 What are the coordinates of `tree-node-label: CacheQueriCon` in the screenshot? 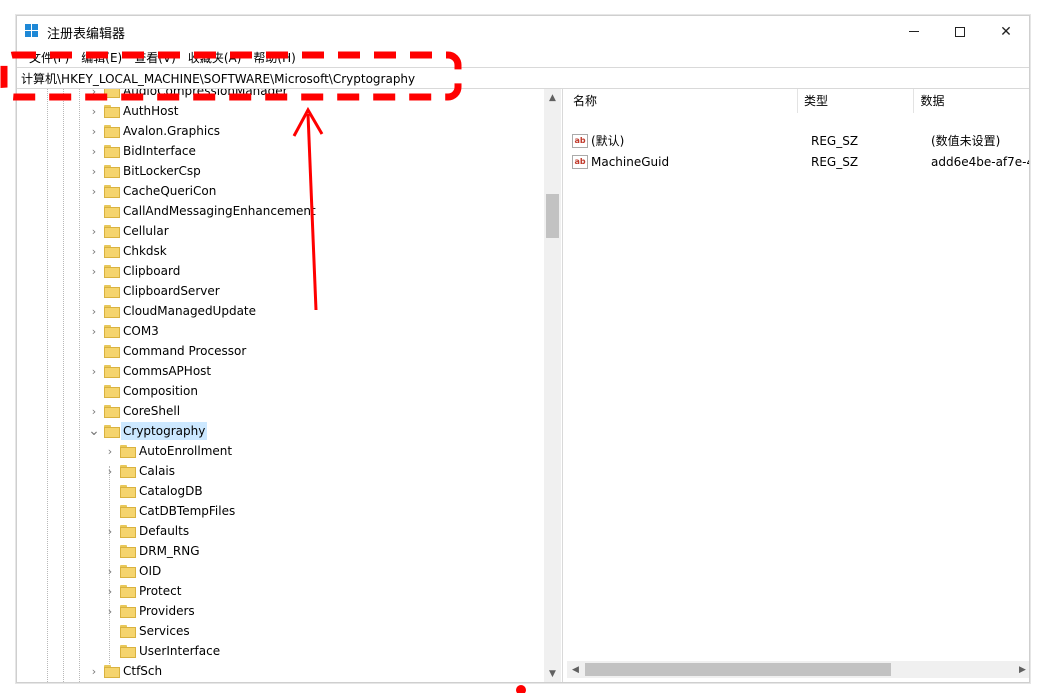 It's located at (170, 191).